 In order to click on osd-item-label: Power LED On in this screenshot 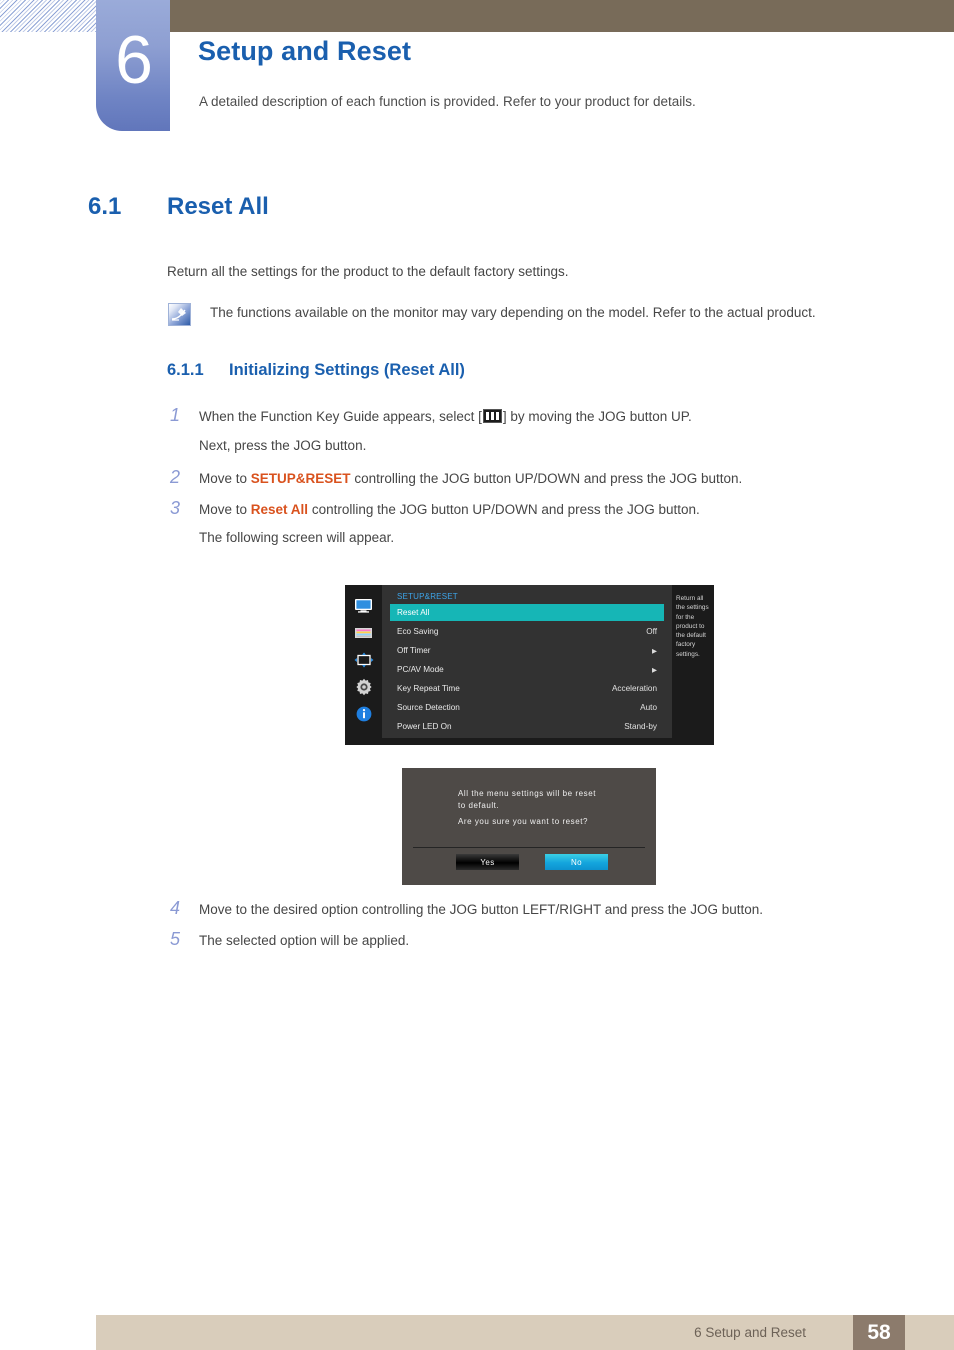, I will do `click(424, 726)`.